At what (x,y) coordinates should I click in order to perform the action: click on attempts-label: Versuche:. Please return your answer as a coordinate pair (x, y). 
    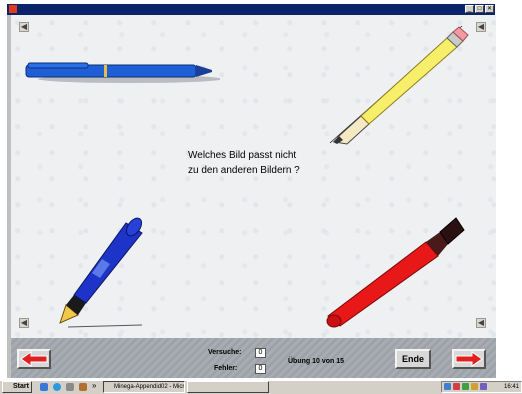
    Looking at the image, I should click on (225, 352).